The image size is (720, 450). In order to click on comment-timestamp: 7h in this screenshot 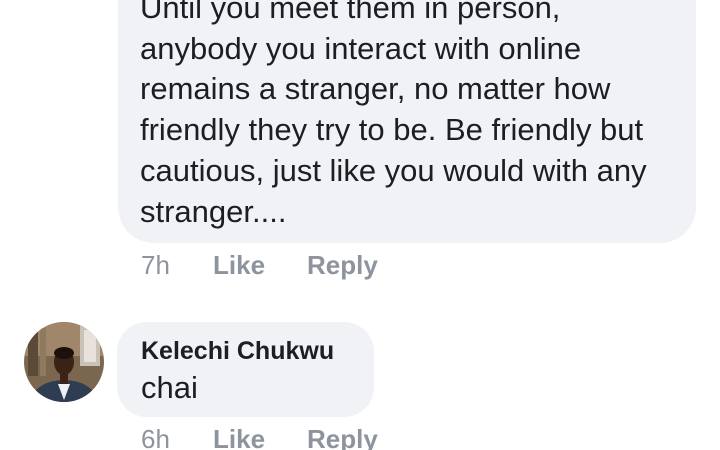, I will do `click(155, 265)`.